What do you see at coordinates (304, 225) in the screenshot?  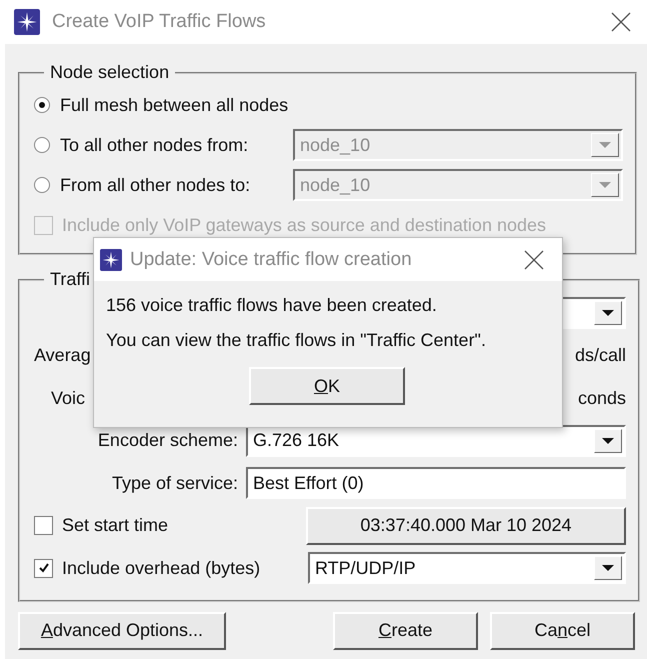 I see `checkbox-label: Include only VoIP gateways as source and destination nodes` at bounding box center [304, 225].